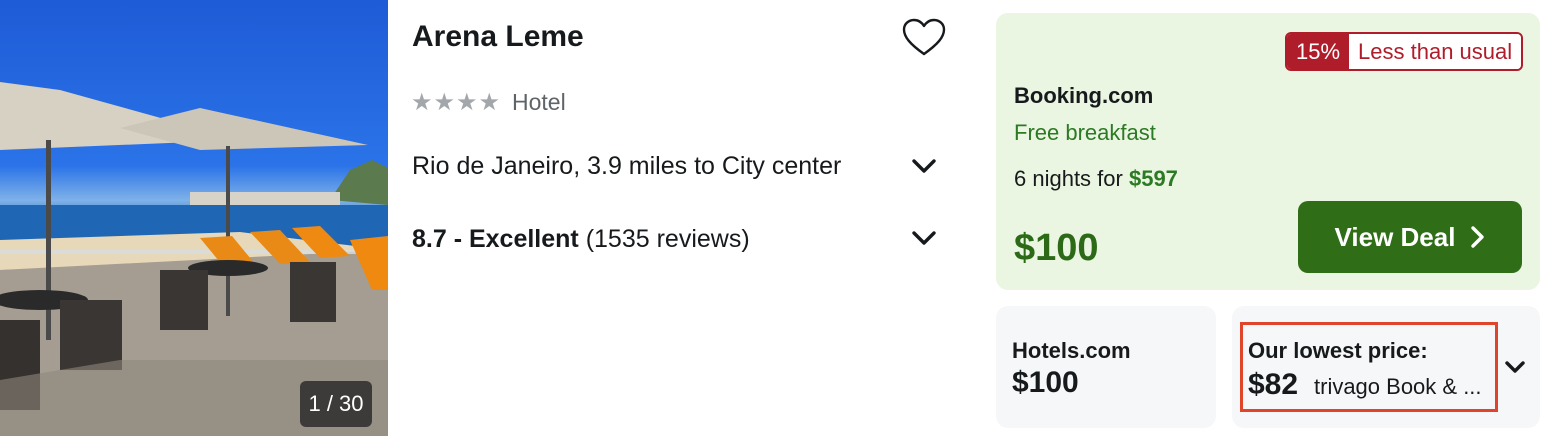  I want to click on rating-chevron-down-icon, so click(924, 238).